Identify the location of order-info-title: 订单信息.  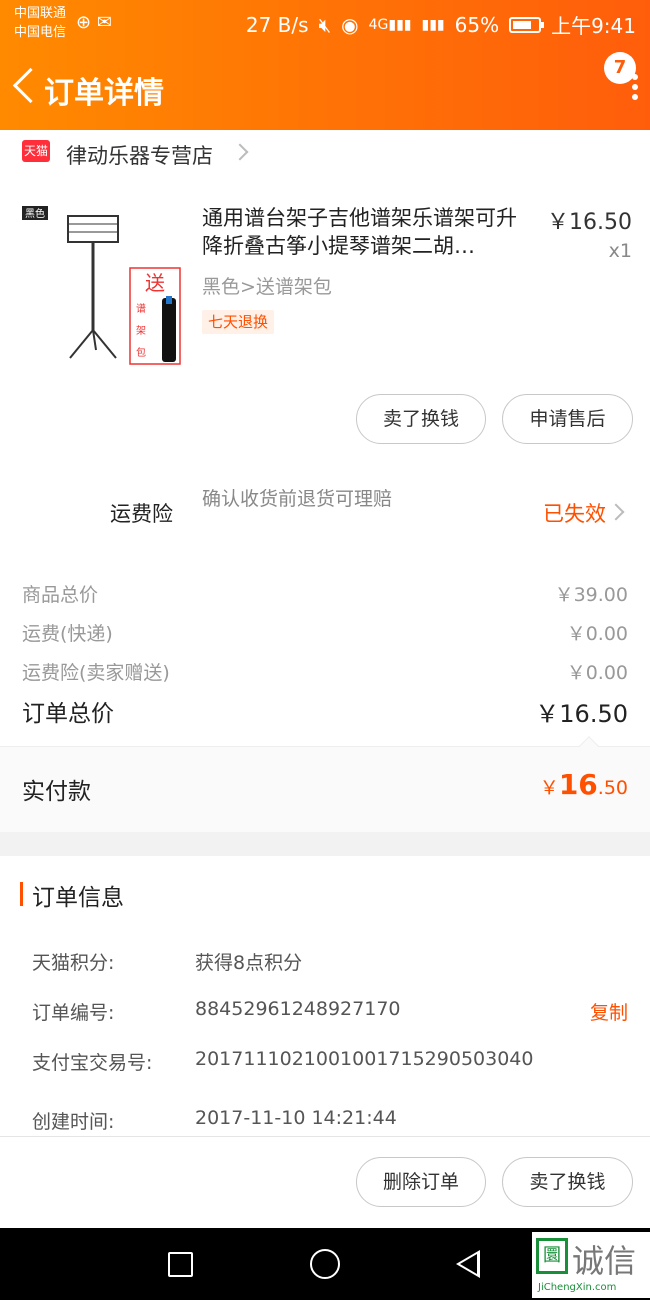
(78, 898).